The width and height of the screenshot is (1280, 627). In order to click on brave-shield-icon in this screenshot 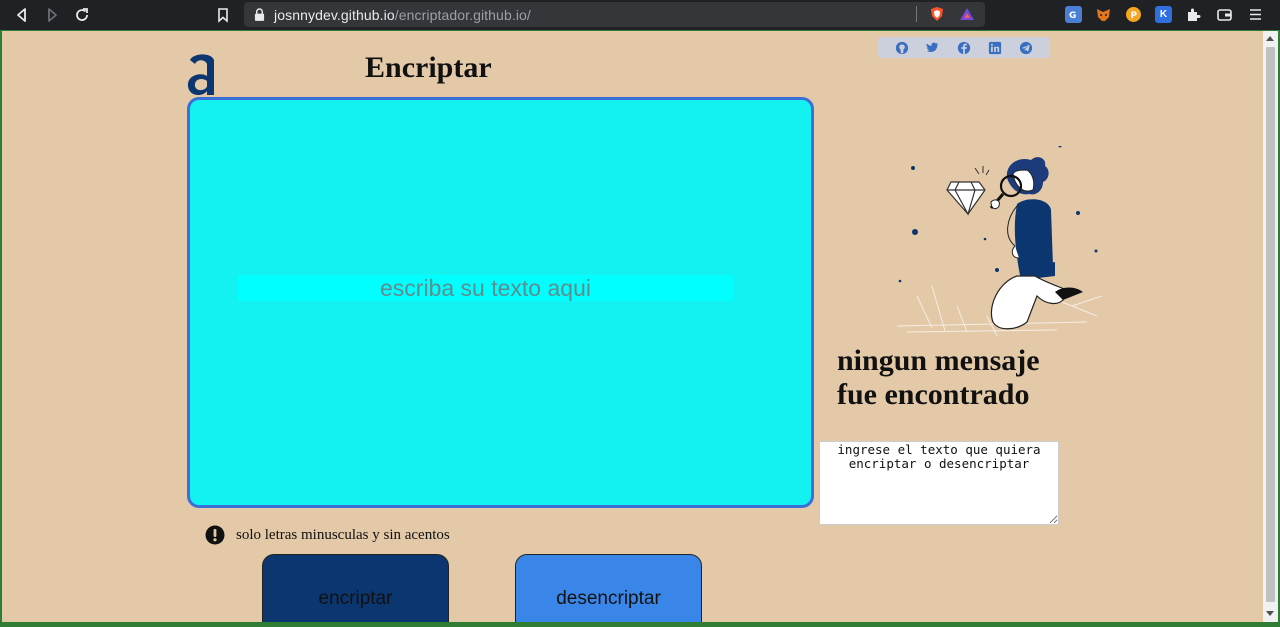, I will do `click(936, 13)`.